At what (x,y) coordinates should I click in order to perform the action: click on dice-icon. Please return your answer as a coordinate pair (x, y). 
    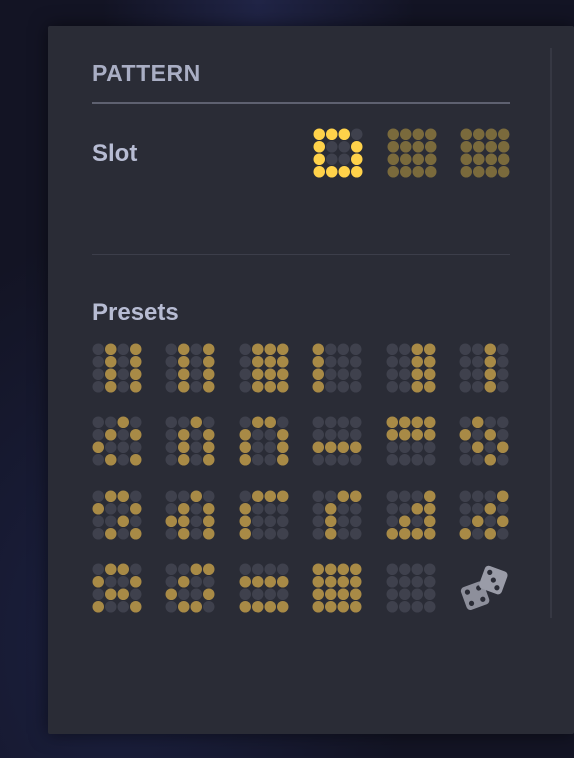
    Looking at the image, I should click on (484, 588).